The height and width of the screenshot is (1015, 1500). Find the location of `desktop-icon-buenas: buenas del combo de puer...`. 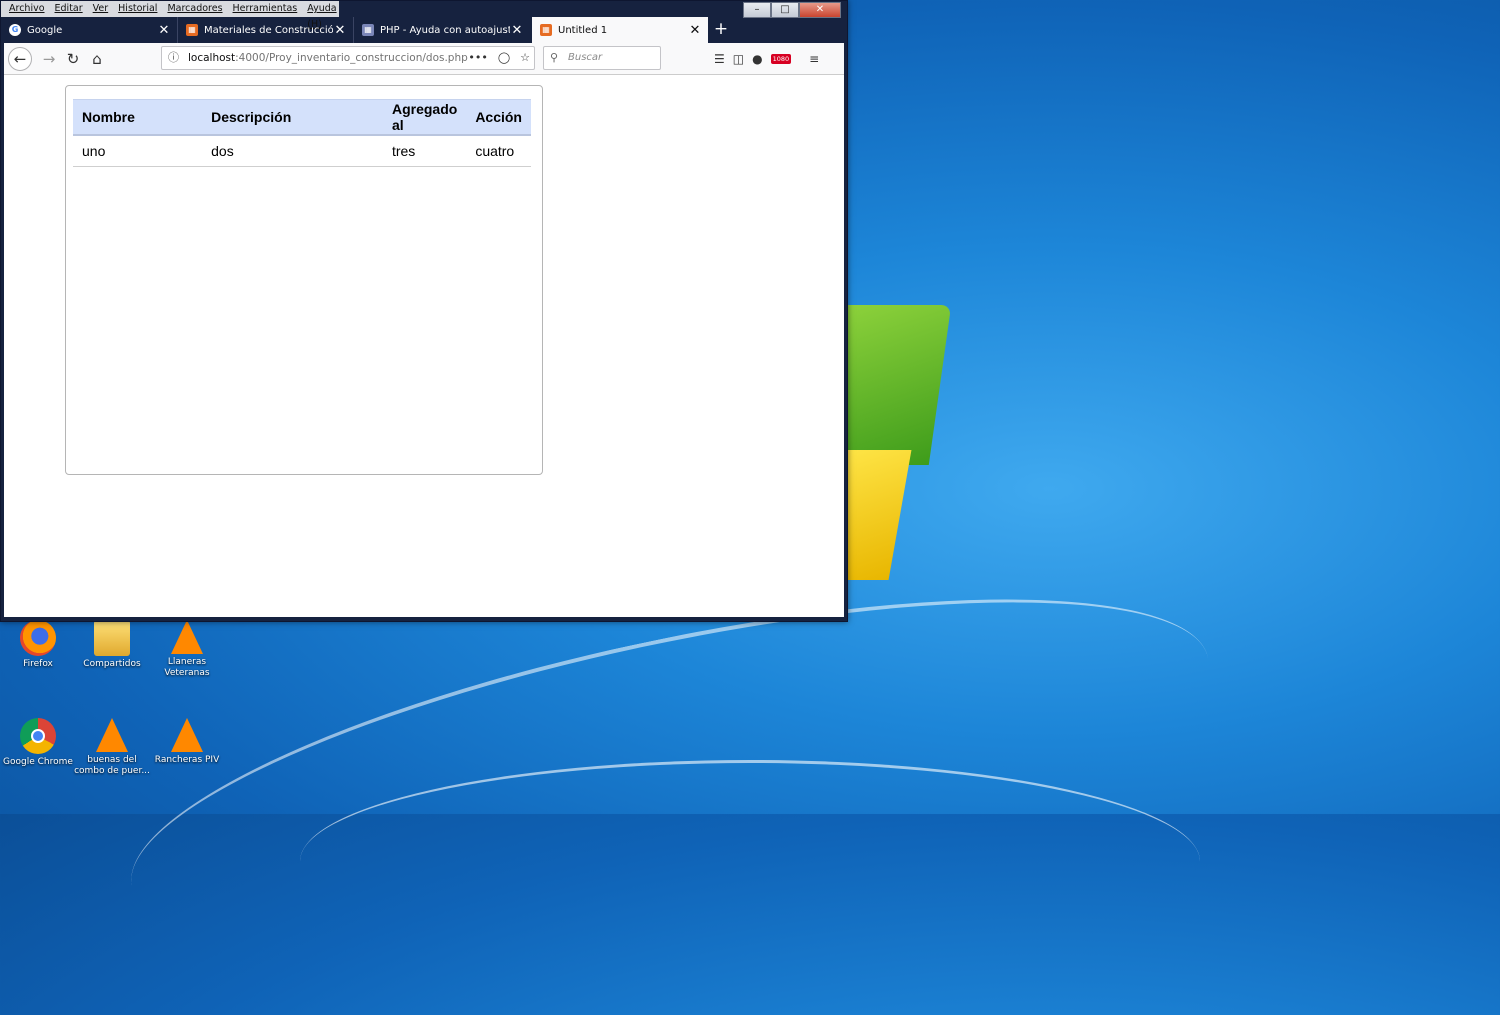

desktop-icon-buenas: buenas del combo de puer... is located at coordinates (112, 747).